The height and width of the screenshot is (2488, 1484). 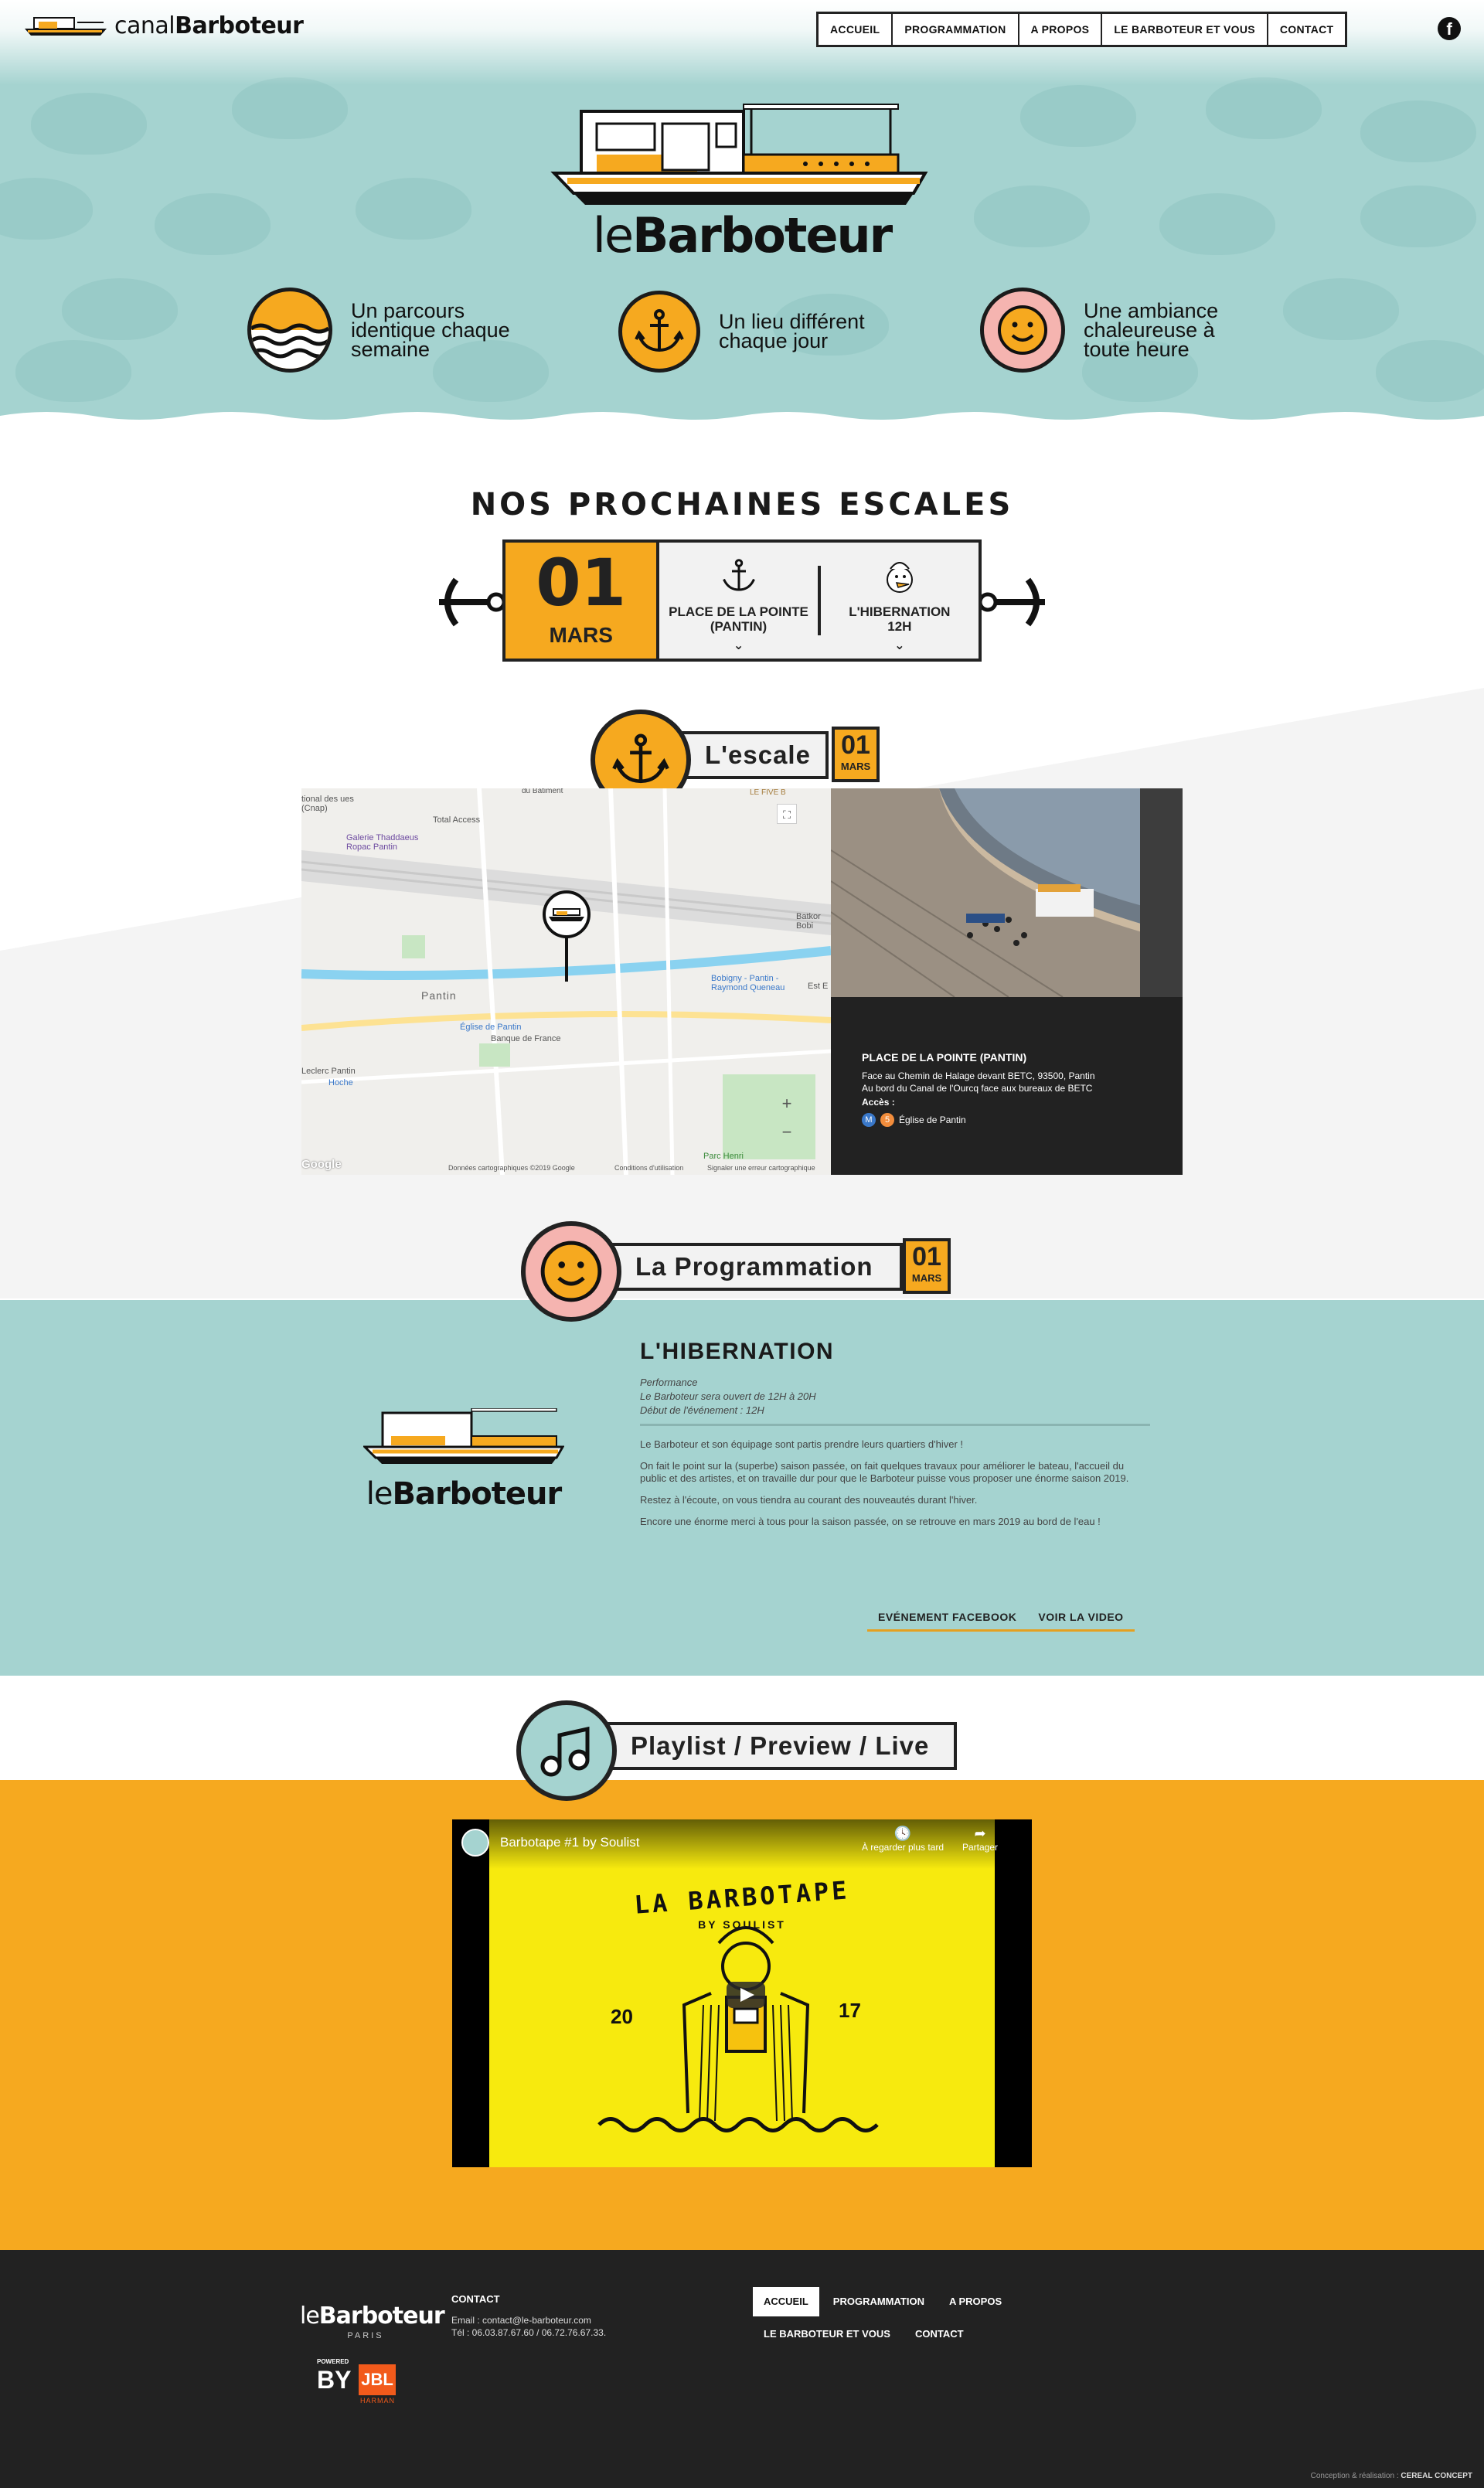 What do you see at coordinates (739, 155) in the screenshot?
I see `boat-illustration-icon` at bounding box center [739, 155].